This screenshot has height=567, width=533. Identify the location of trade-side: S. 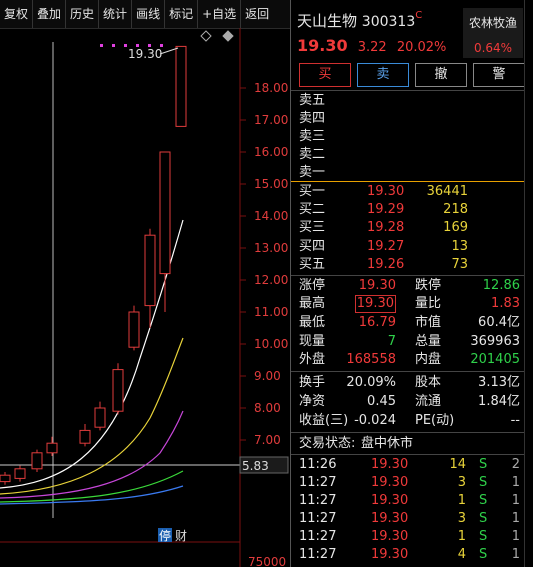
(483, 554).